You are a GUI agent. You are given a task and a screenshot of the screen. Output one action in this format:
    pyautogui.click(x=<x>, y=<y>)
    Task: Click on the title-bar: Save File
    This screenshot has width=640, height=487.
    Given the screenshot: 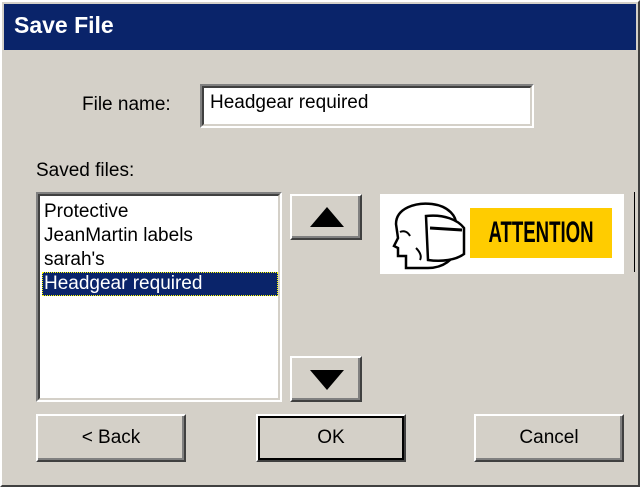 What is the action you would take?
    pyautogui.click(x=320, y=27)
    